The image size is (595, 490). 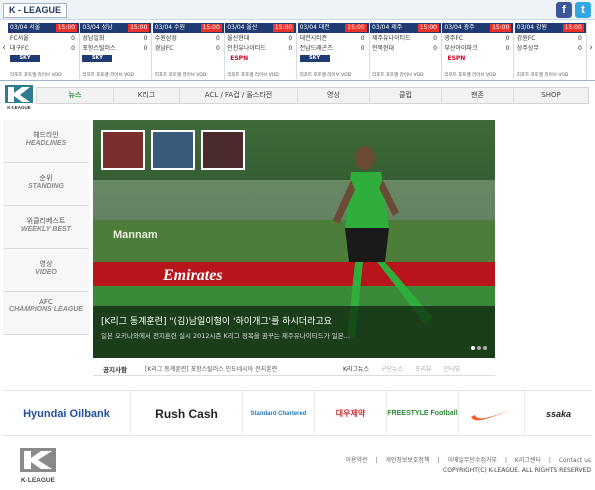 What do you see at coordinates (351, 414) in the screenshot?
I see `sponsor-daewoo-pharm: 대우제약` at bounding box center [351, 414].